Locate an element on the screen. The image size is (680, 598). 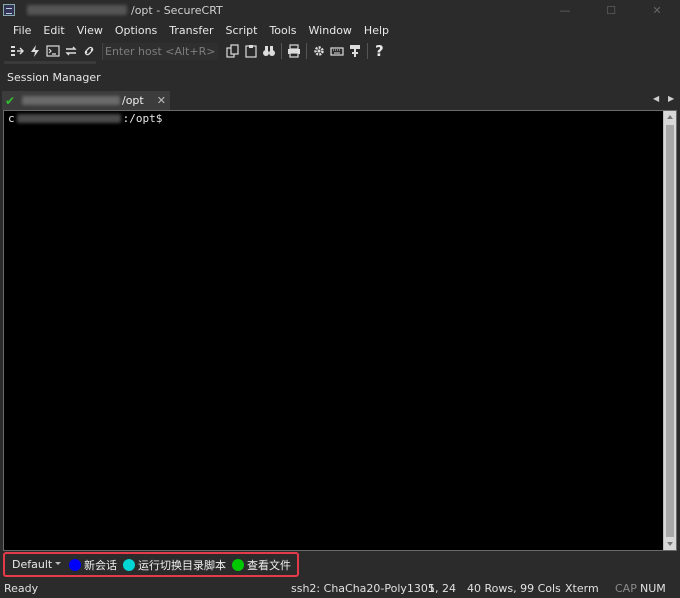
menu-transfer: Transfer is located at coordinates (191, 30).